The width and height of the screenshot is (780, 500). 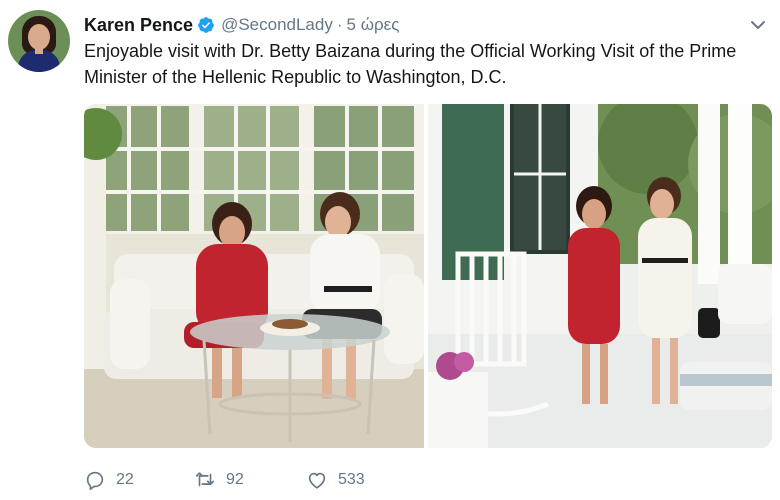 I want to click on heart-icon, so click(x=317, y=480).